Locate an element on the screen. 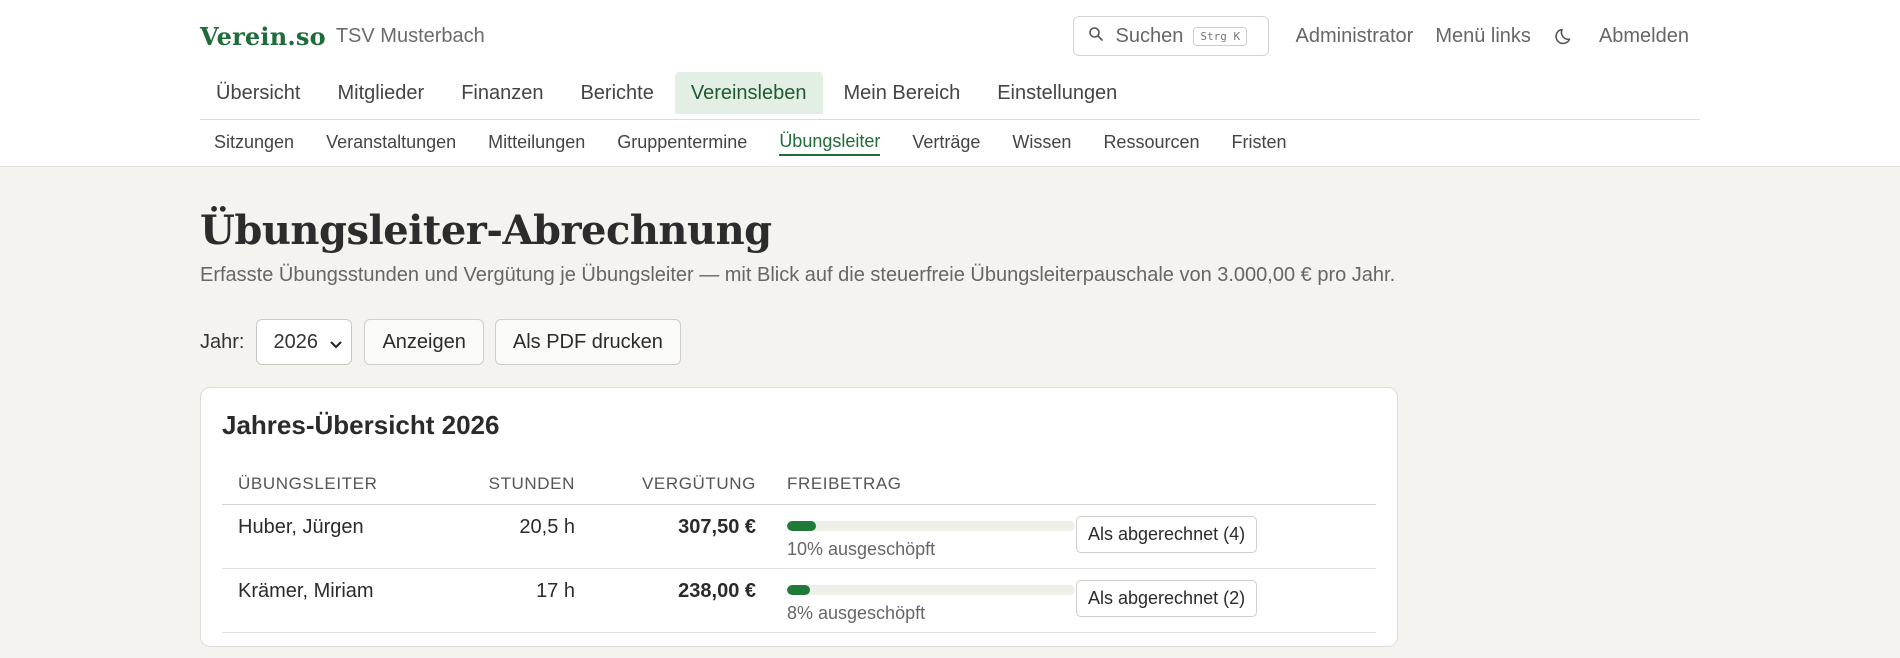 The image size is (1900, 658). trainer-hours: 20,5 h is located at coordinates (547, 527).